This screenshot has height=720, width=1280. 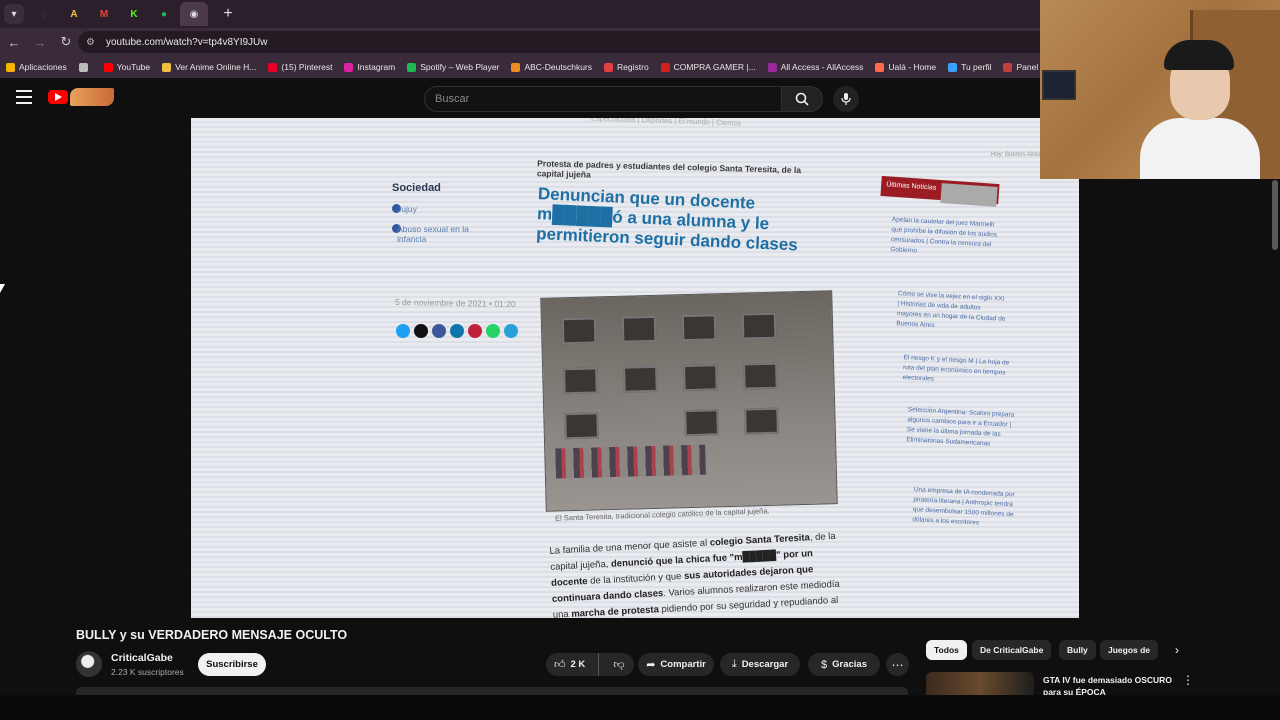 I want to click on whatsapp-icon, so click(x=493, y=331).